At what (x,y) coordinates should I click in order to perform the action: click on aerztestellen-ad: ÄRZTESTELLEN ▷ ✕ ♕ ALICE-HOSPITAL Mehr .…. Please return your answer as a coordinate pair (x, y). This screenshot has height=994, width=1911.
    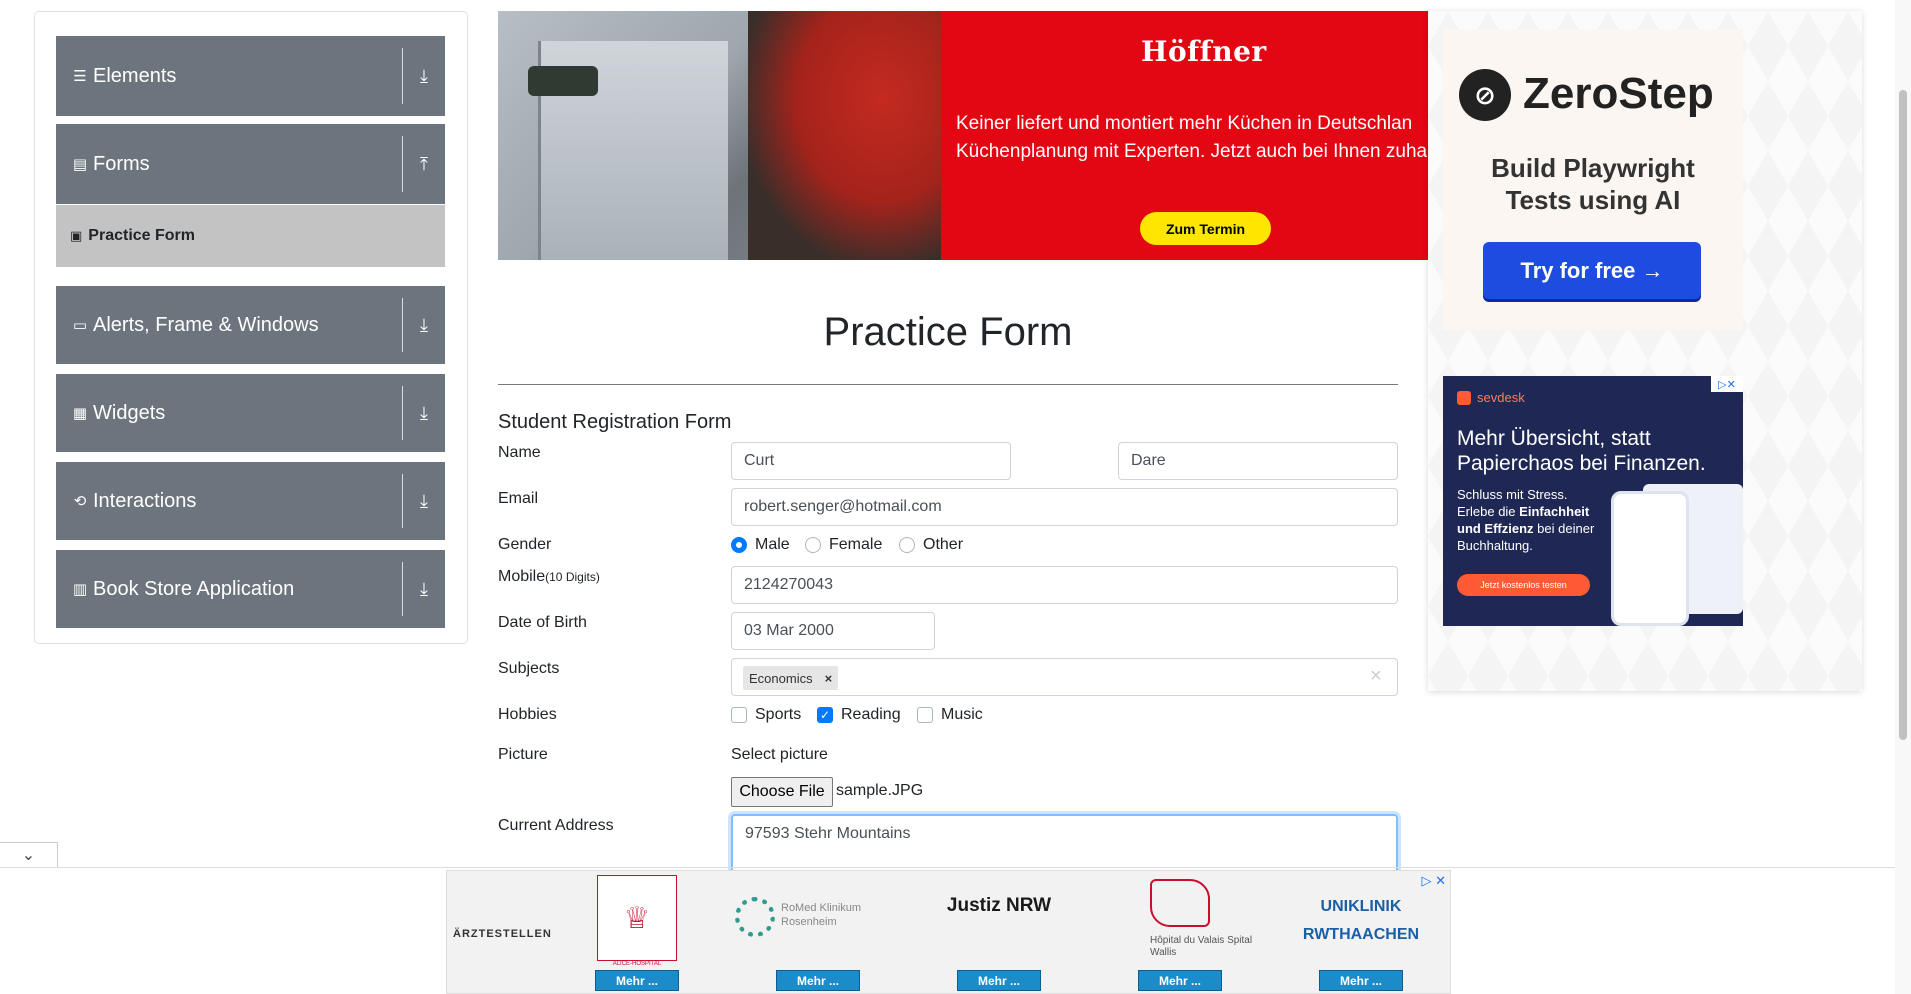
    Looking at the image, I should click on (948, 932).